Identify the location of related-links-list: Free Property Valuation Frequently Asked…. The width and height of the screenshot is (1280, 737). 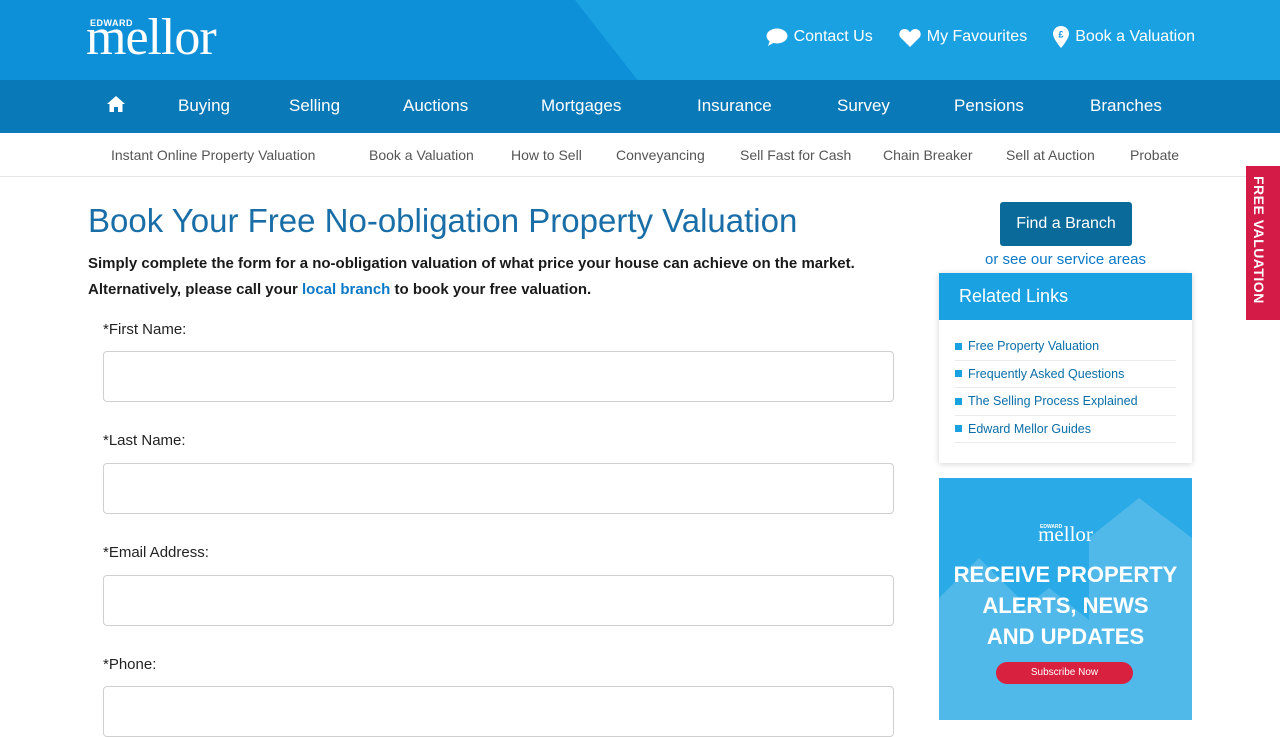
(1065, 381).